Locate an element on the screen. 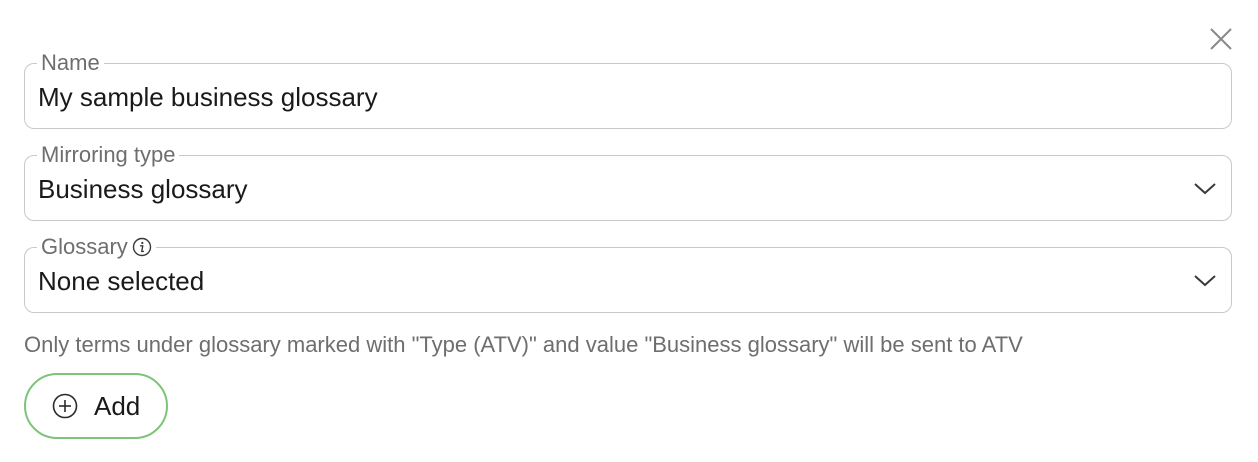  add-button-label: Add is located at coordinates (117, 405).